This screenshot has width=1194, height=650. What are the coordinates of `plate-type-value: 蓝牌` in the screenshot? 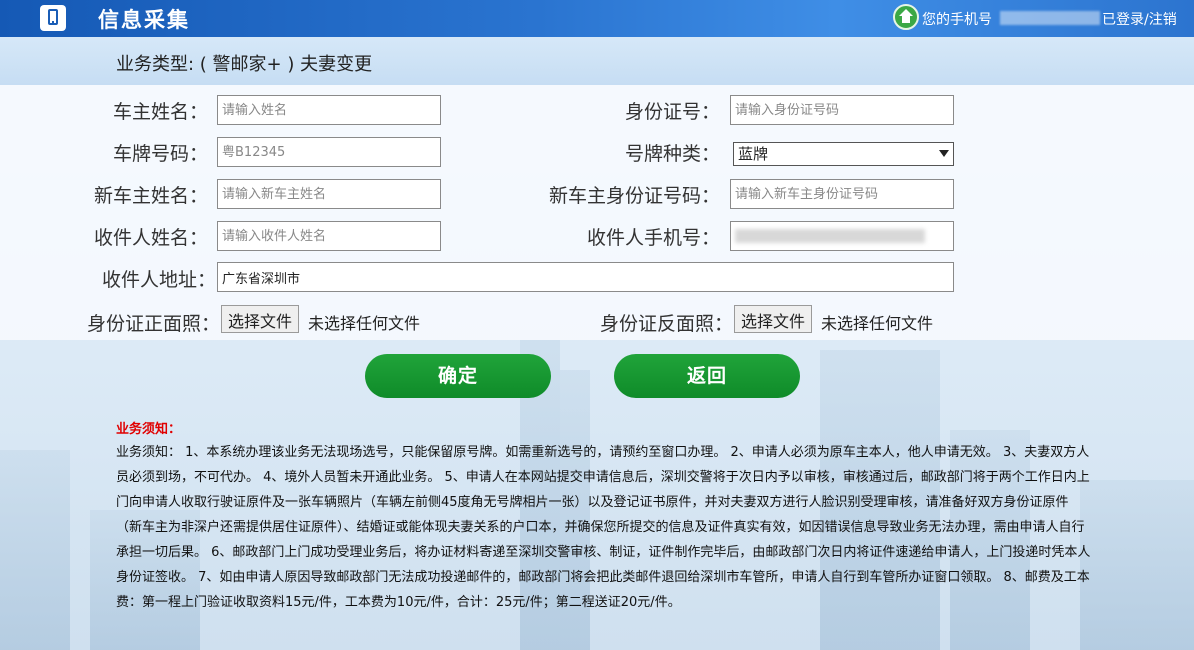 It's located at (753, 154).